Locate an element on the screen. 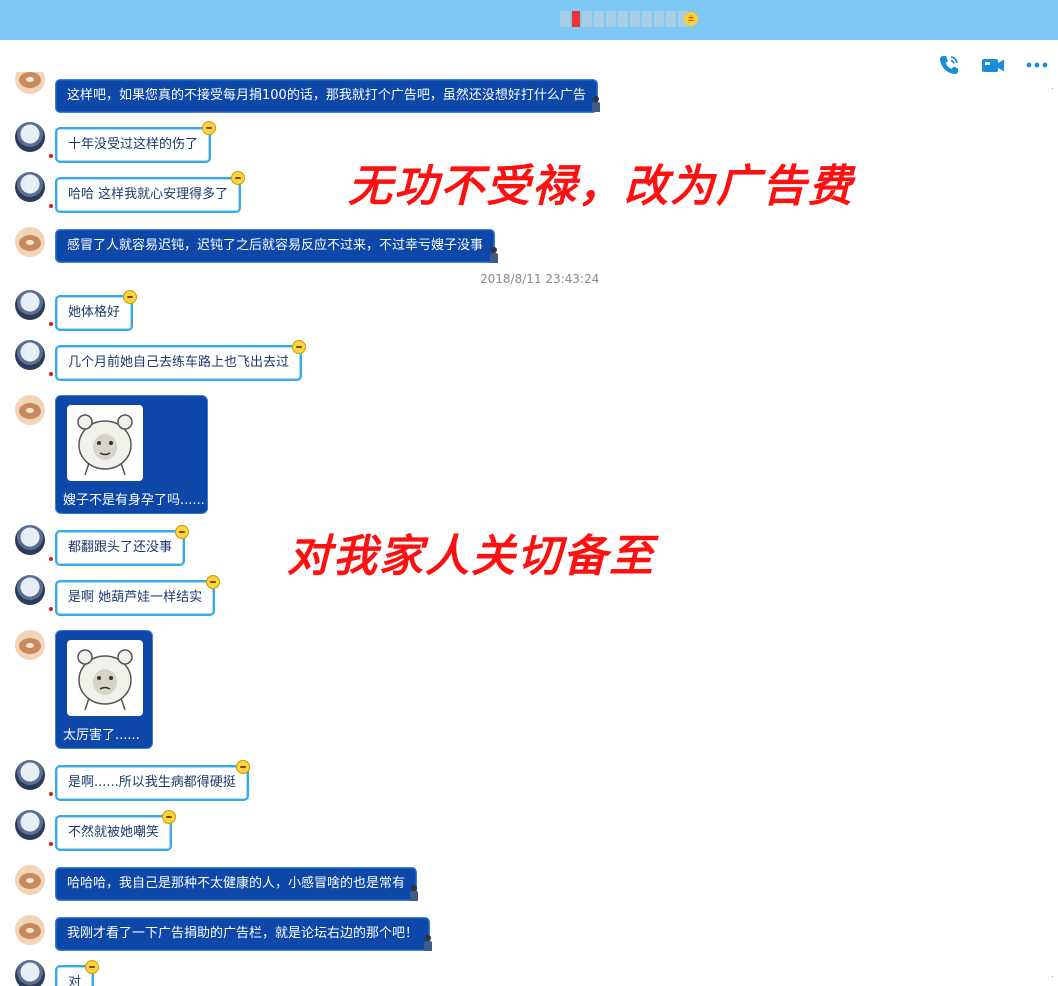 Image resolution: width=1058 pixels, height=986 pixels. title-bar: ± is located at coordinates (529, 20).